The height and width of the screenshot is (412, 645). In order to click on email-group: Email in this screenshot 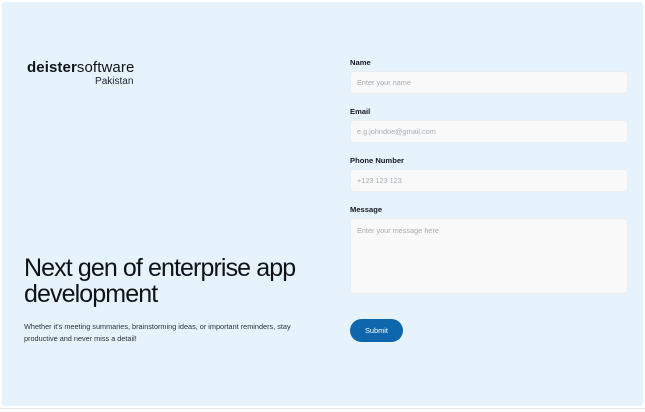, I will do `click(489, 125)`.